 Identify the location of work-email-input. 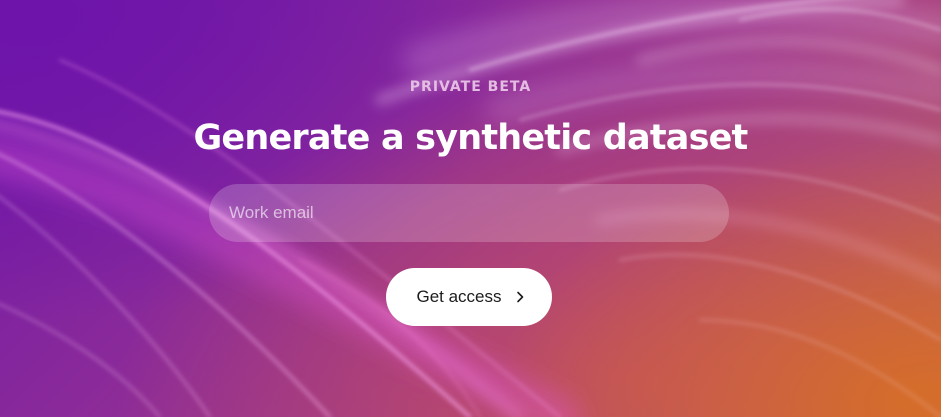
(469, 213).